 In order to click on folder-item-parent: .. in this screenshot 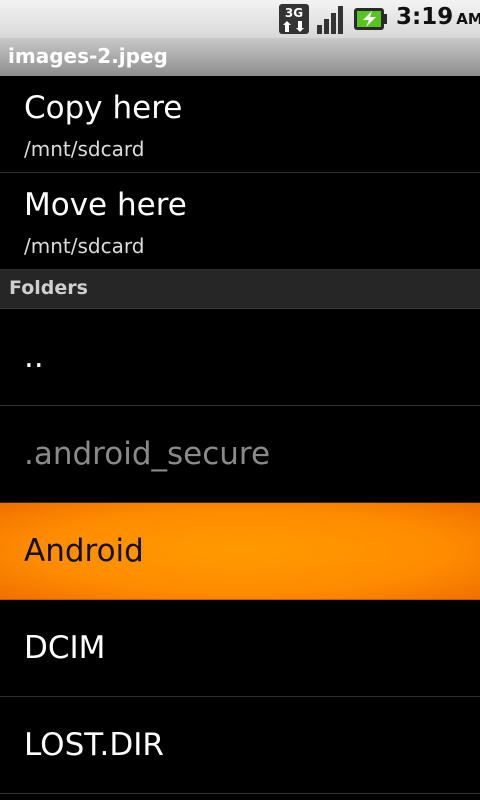, I will do `click(240, 357)`.